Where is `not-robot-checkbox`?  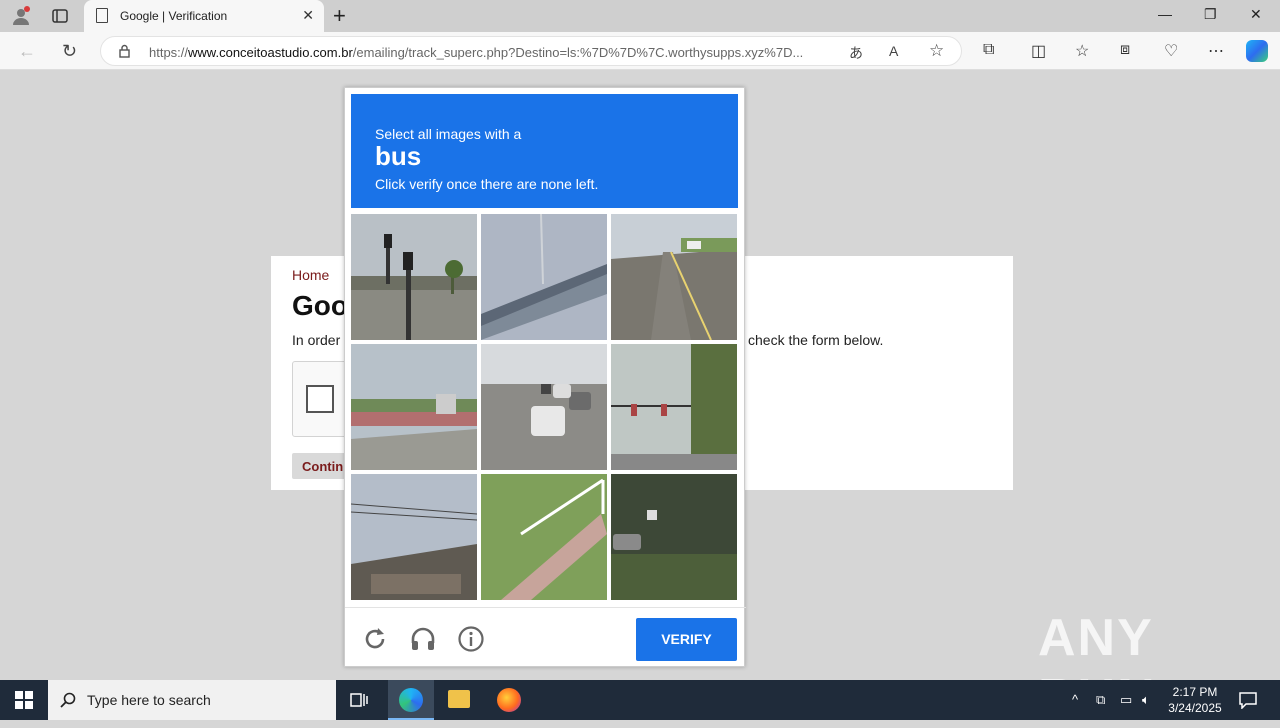 not-robot-checkbox is located at coordinates (320, 399).